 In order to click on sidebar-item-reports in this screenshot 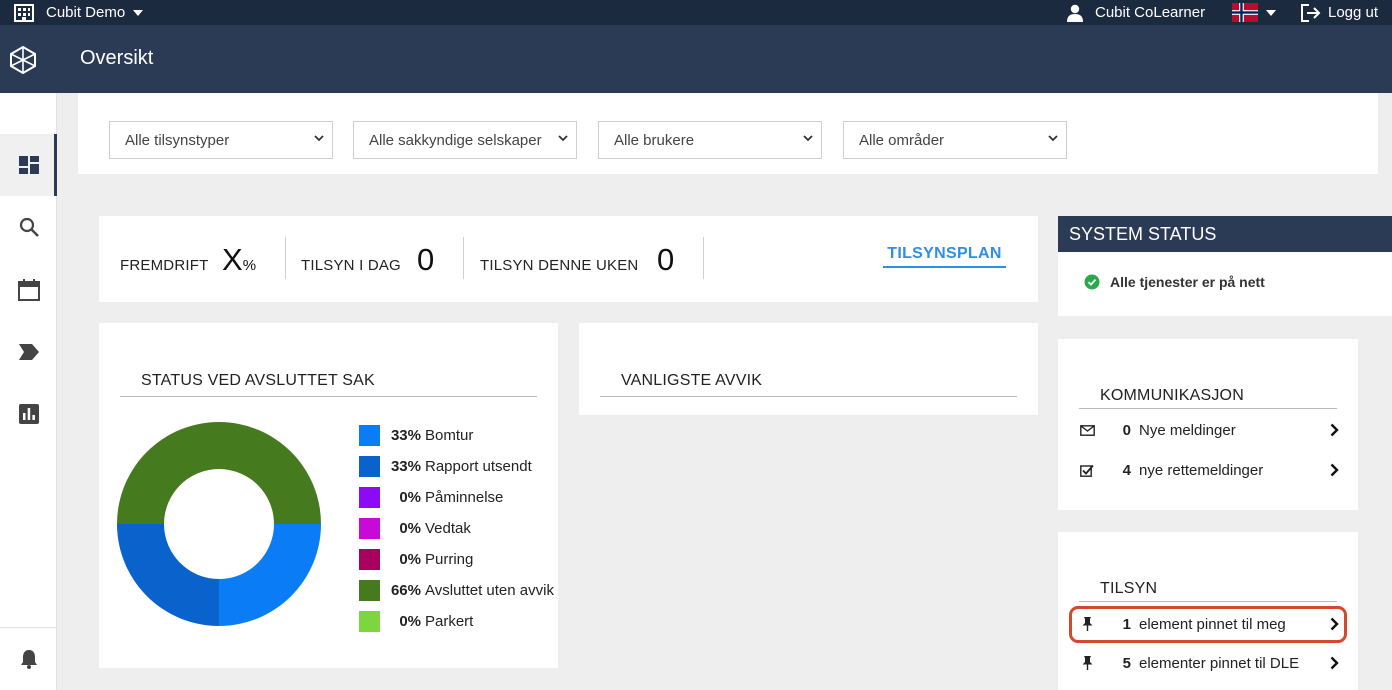, I will do `click(28, 414)`.